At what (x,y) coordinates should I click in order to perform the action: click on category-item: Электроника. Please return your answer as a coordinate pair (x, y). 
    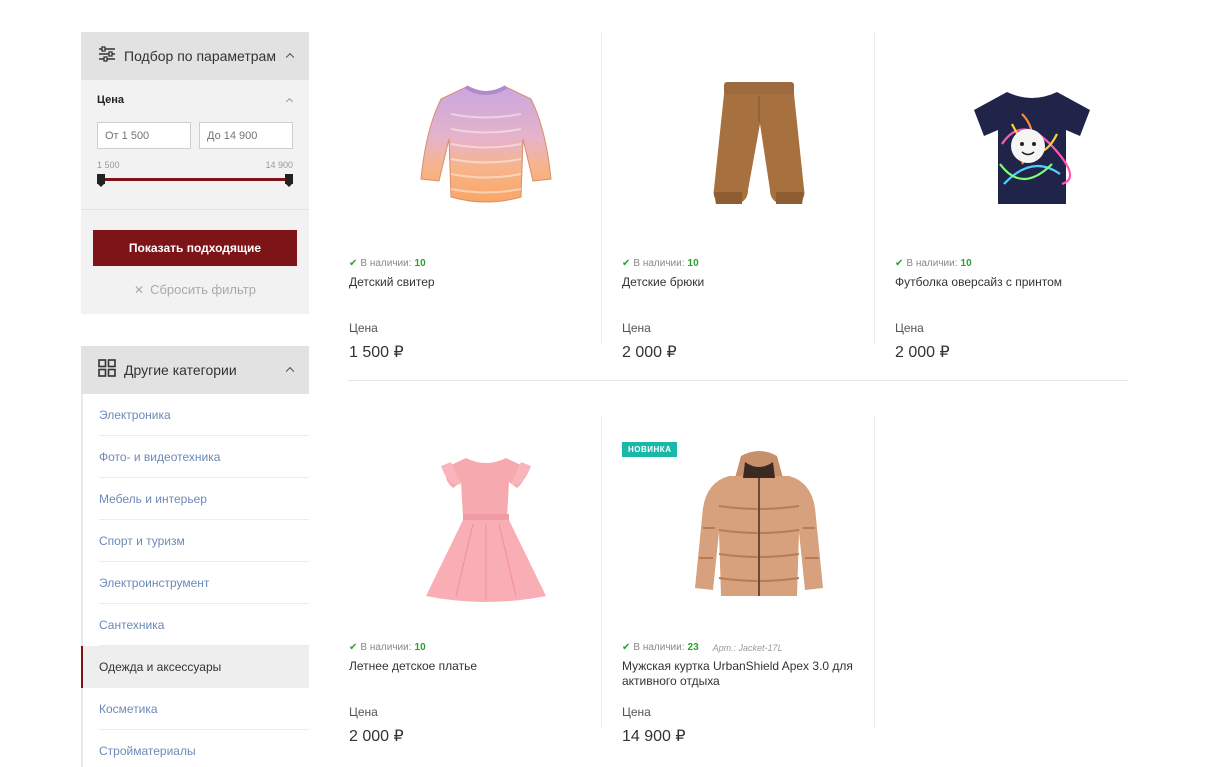
    Looking at the image, I should click on (196, 415).